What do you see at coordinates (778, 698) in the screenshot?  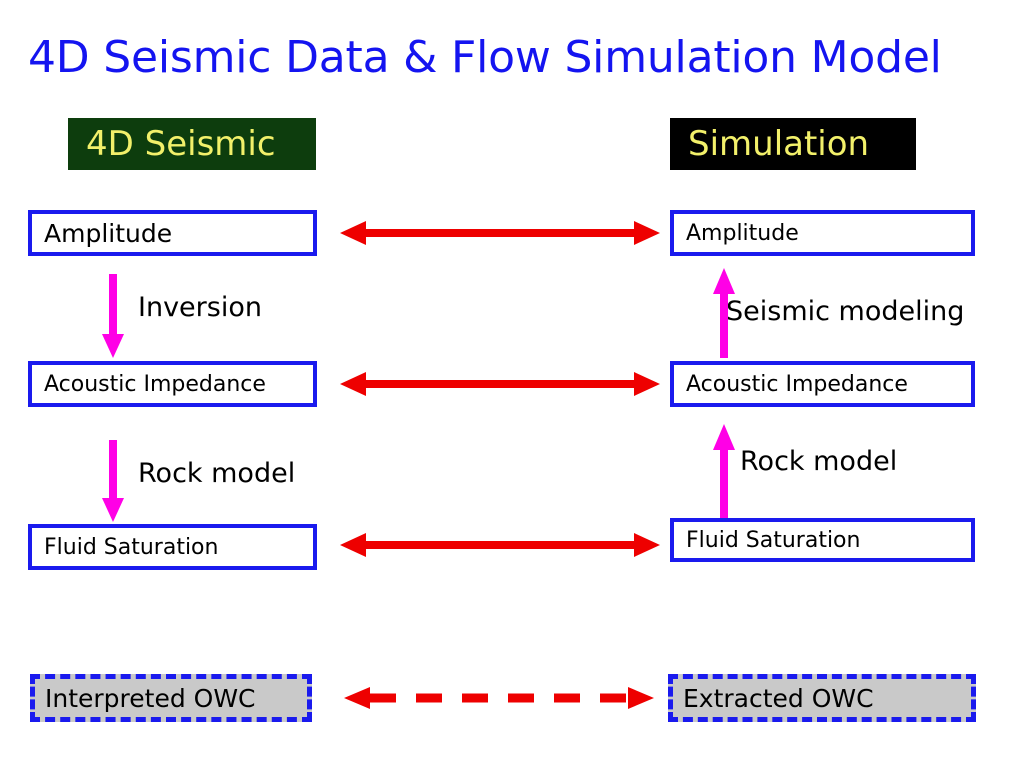 I see `node-label: Extracted OWC` at bounding box center [778, 698].